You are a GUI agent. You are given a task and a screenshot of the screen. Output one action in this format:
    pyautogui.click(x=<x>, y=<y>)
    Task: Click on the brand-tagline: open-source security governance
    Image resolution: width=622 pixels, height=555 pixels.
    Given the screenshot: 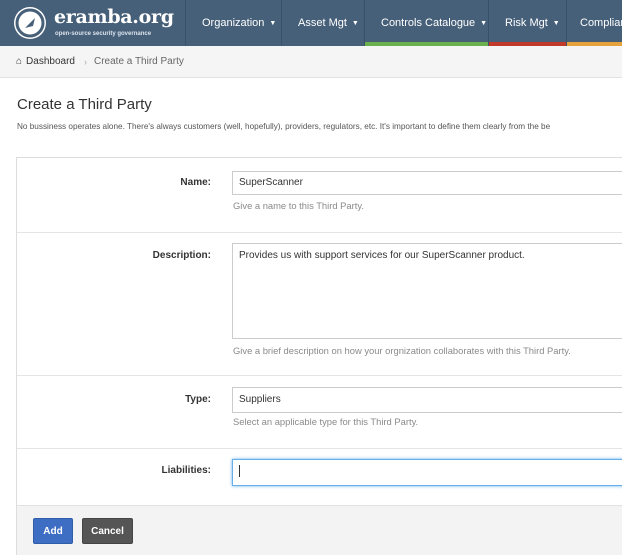 What is the action you would take?
    pyautogui.click(x=103, y=34)
    